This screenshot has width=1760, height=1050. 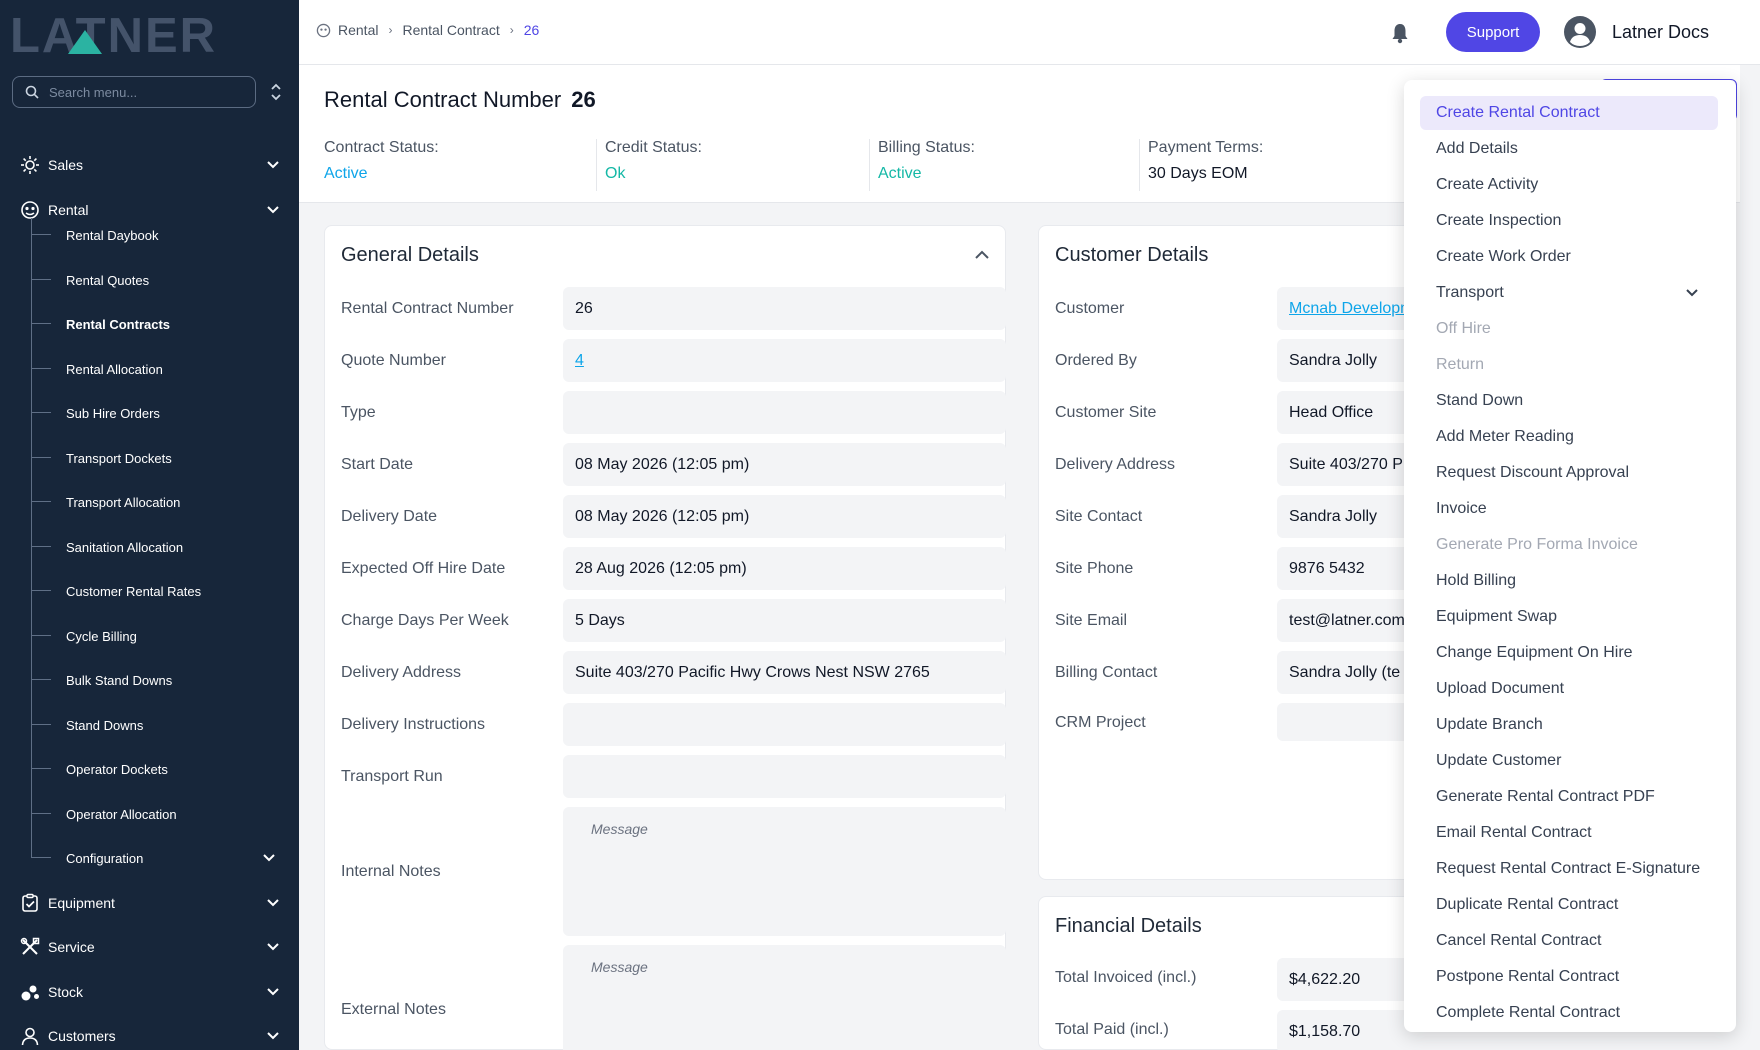 I want to click on svg-text: LATNER, so click(x=113, y=33).